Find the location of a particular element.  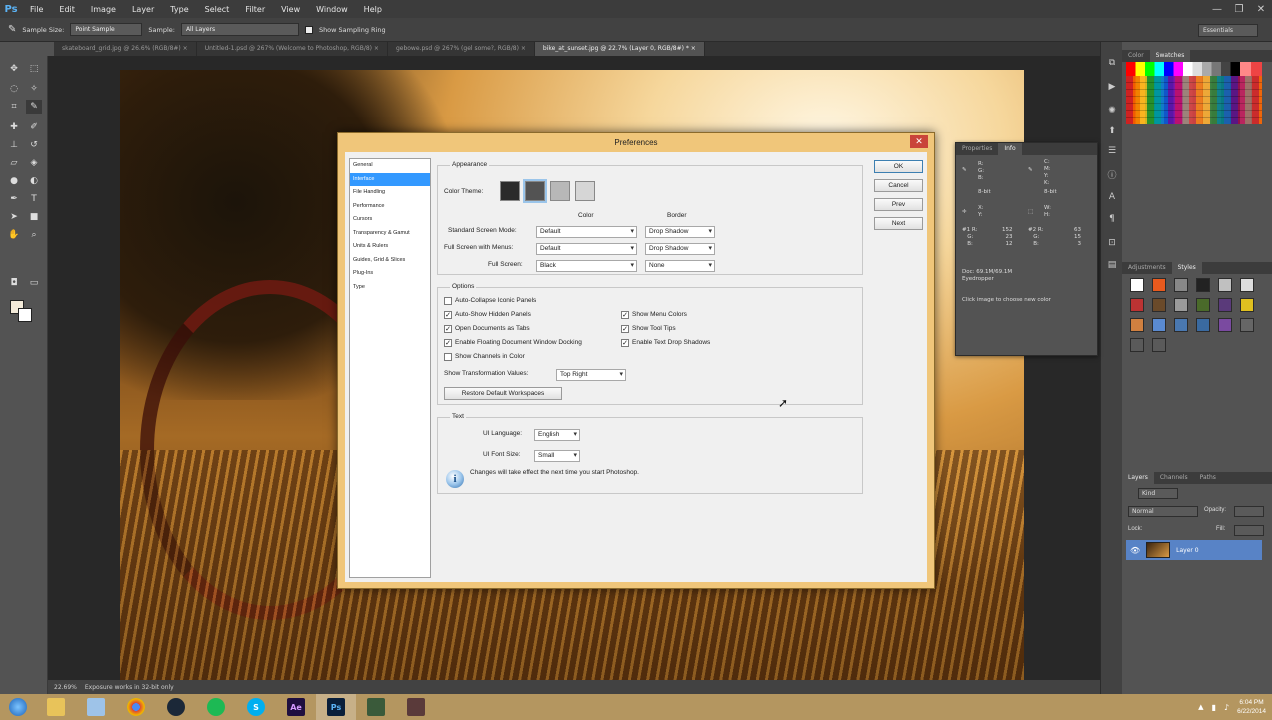

brush-tool-icon: ✐ is located at coordinates (34, 127).